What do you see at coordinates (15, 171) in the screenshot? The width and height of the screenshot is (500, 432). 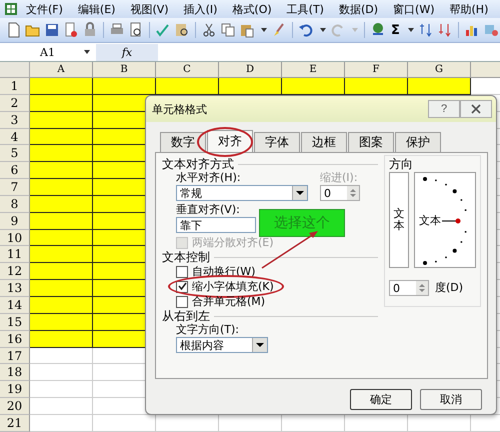 I see `row-header: 6` at bounding box center [15, 171].